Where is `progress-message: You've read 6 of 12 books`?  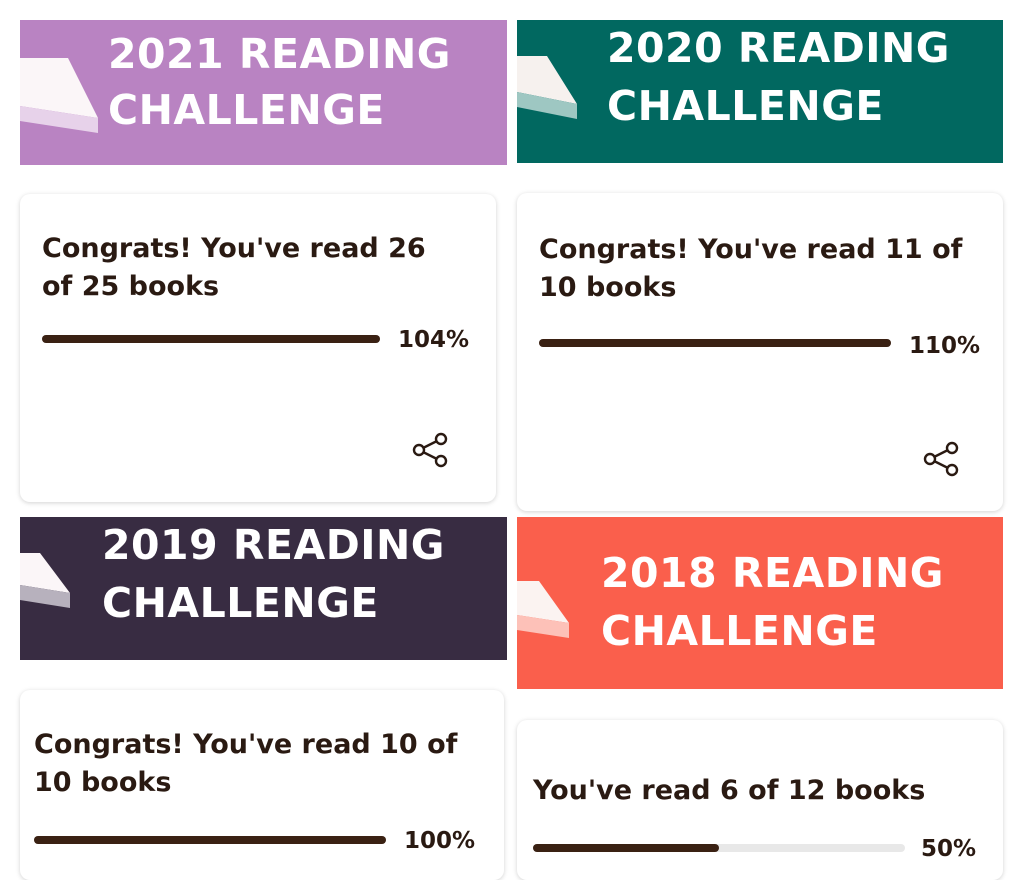
progress-message: You've read 6 of 12 books is located at coordinates (729, 790).